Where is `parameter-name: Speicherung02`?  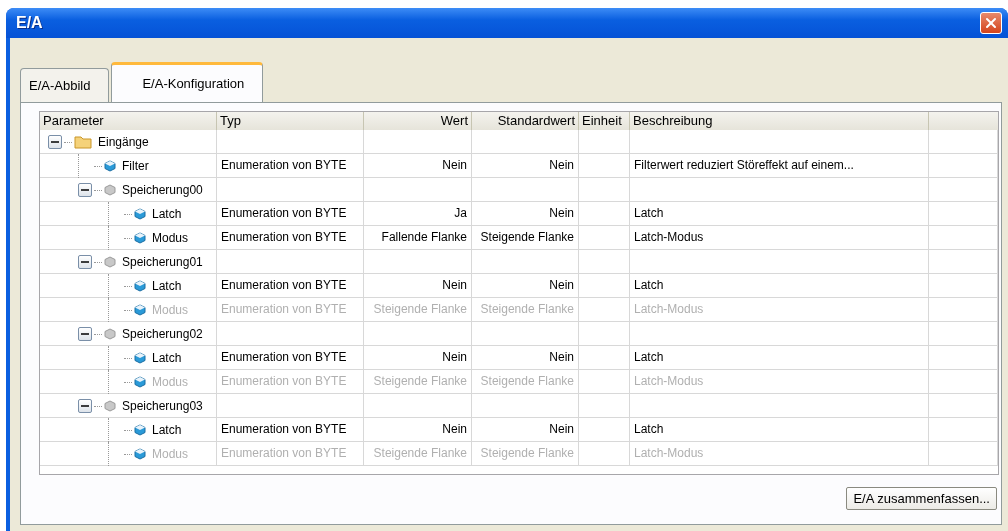 parameter-name: Speicherung02 is located at coordinates (162, 334).